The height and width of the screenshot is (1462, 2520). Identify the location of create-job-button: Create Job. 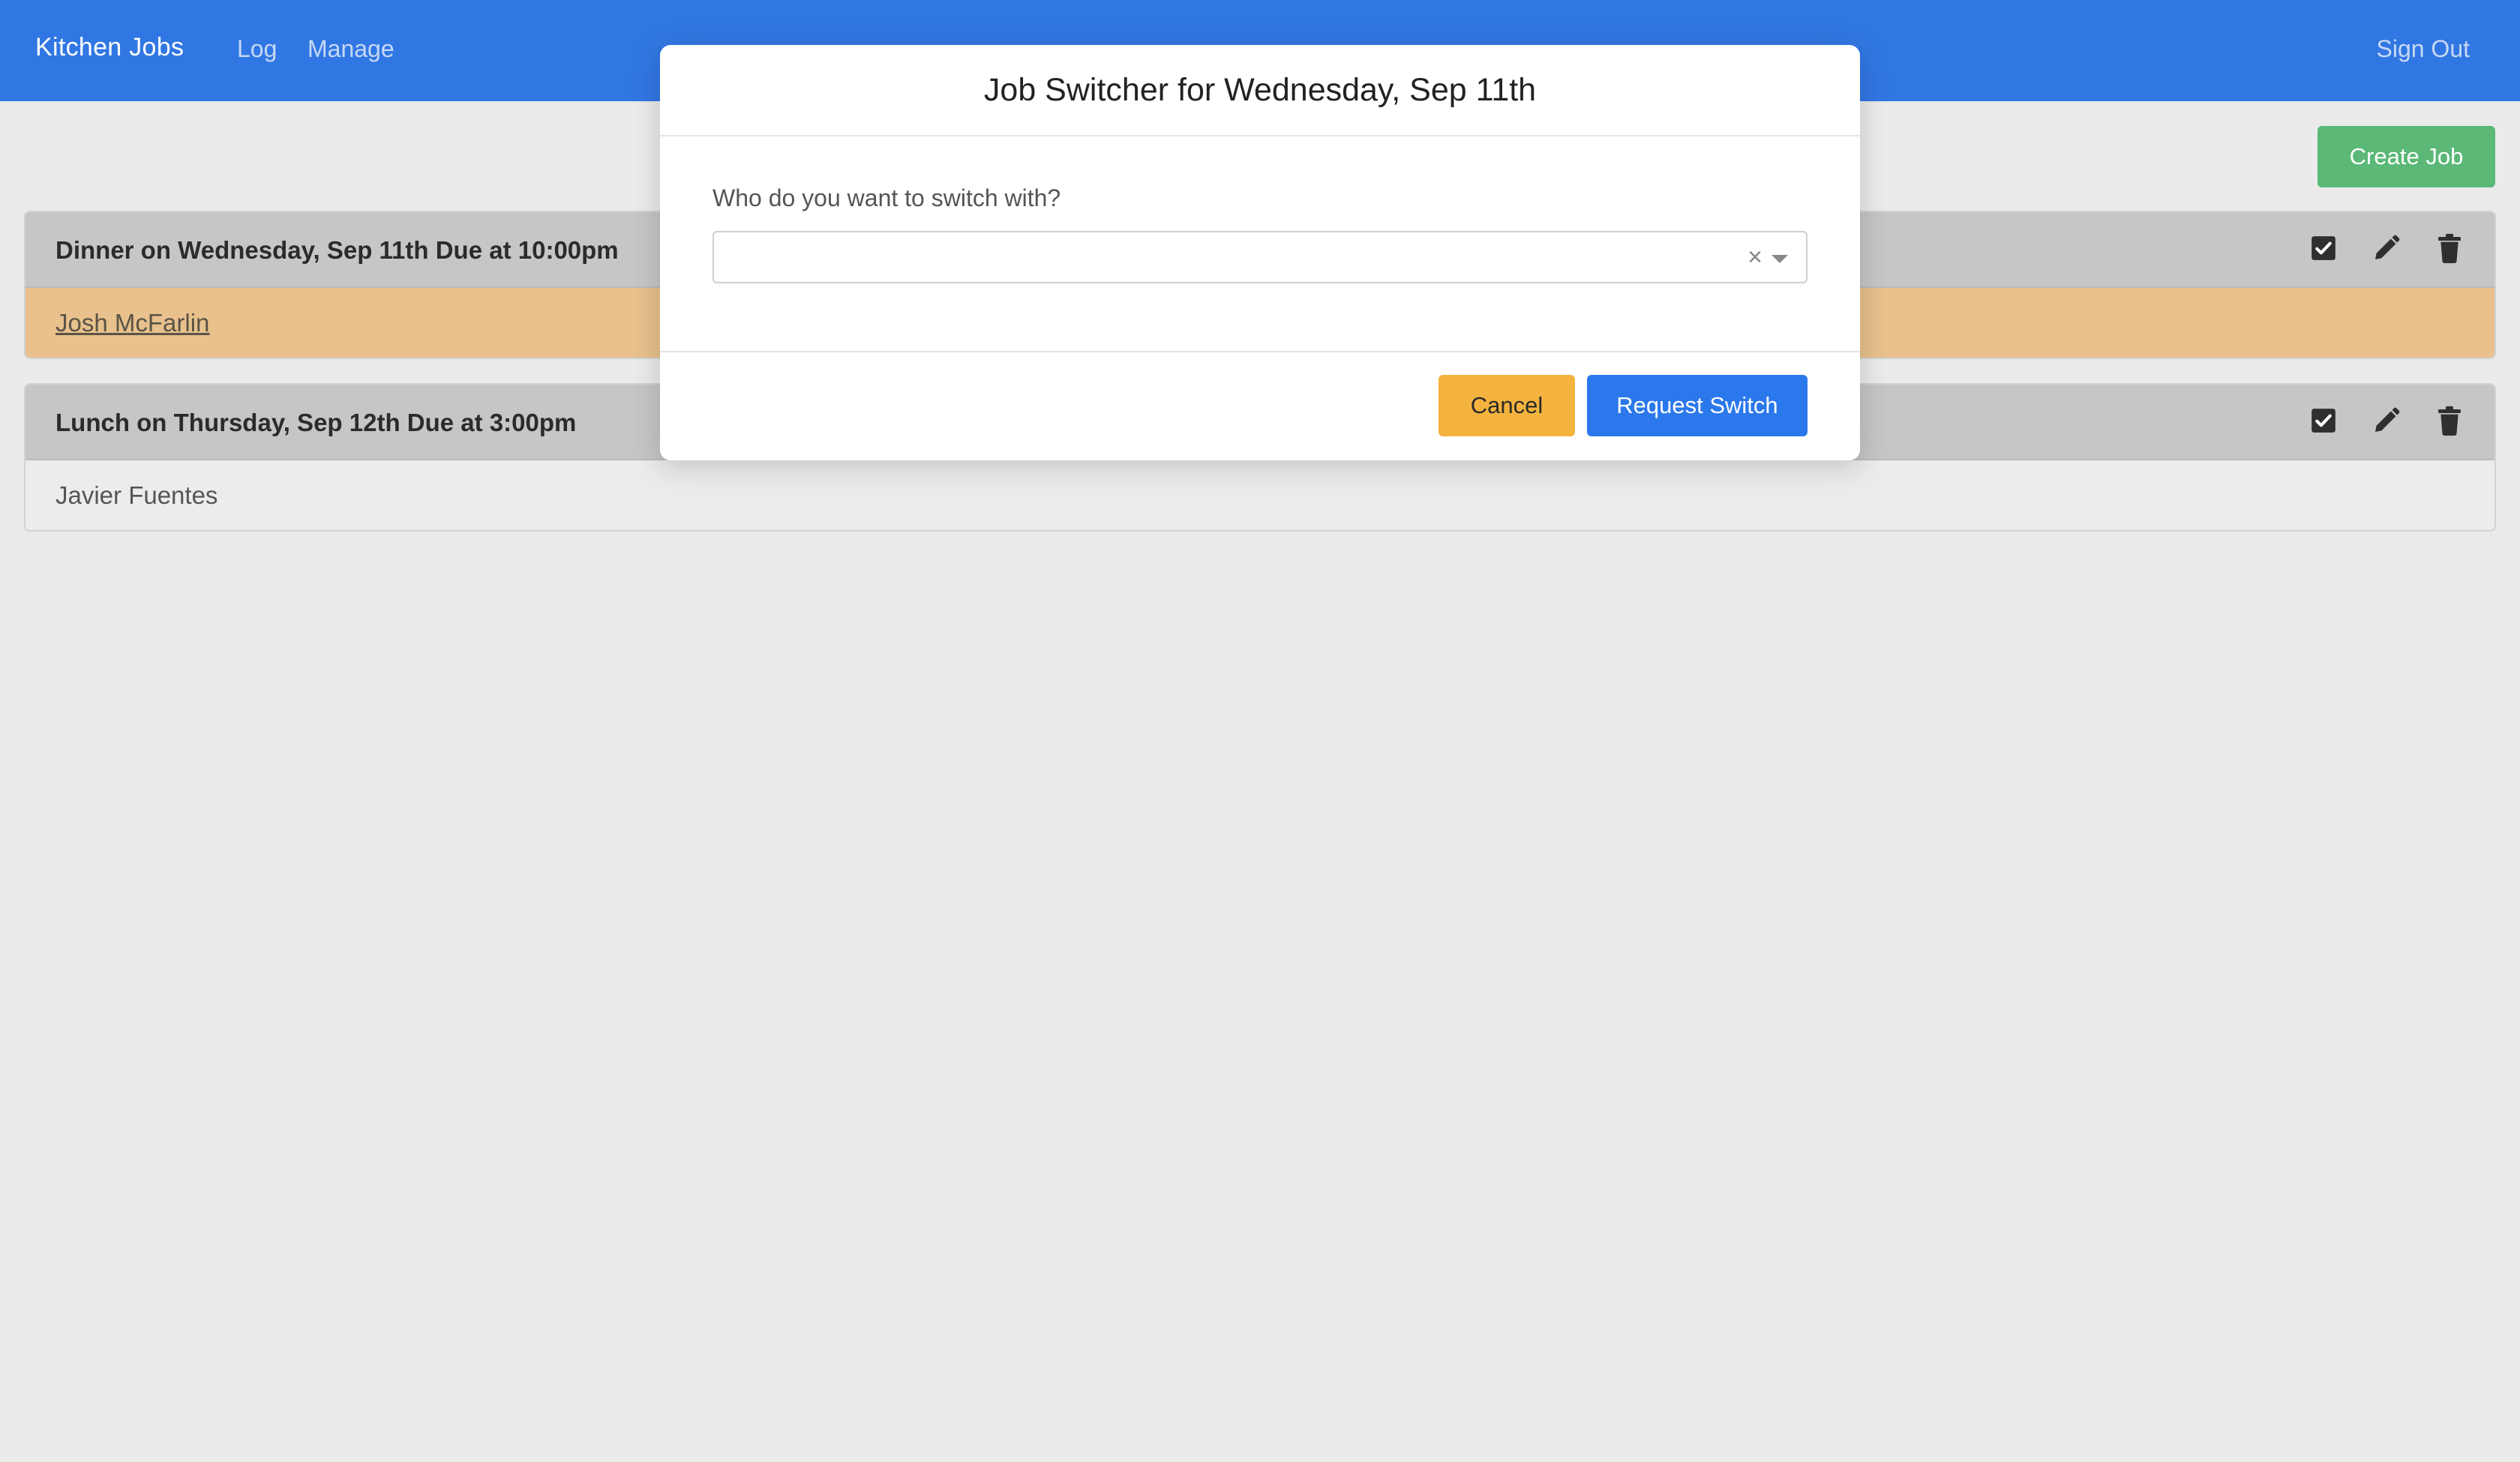
(2406, 156).